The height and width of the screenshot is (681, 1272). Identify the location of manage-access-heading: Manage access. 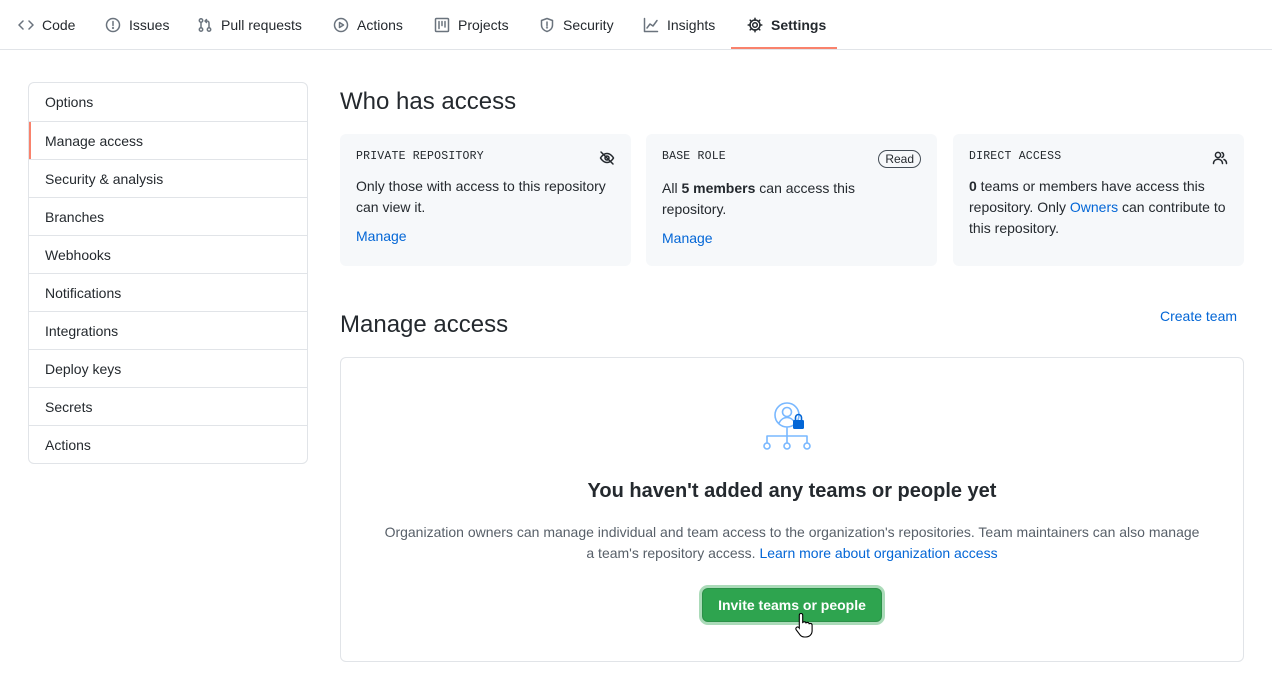
(424, 324).